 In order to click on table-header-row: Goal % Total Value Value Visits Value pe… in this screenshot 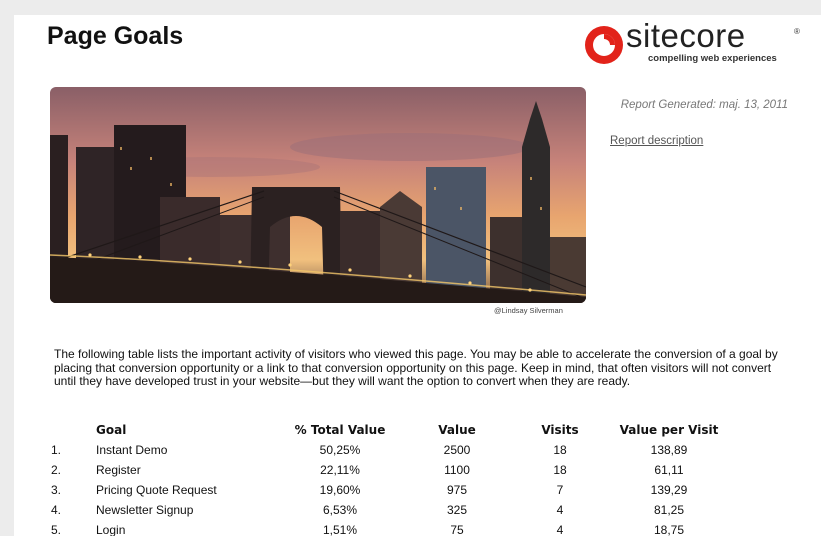, I will do `click(388, 430)`.